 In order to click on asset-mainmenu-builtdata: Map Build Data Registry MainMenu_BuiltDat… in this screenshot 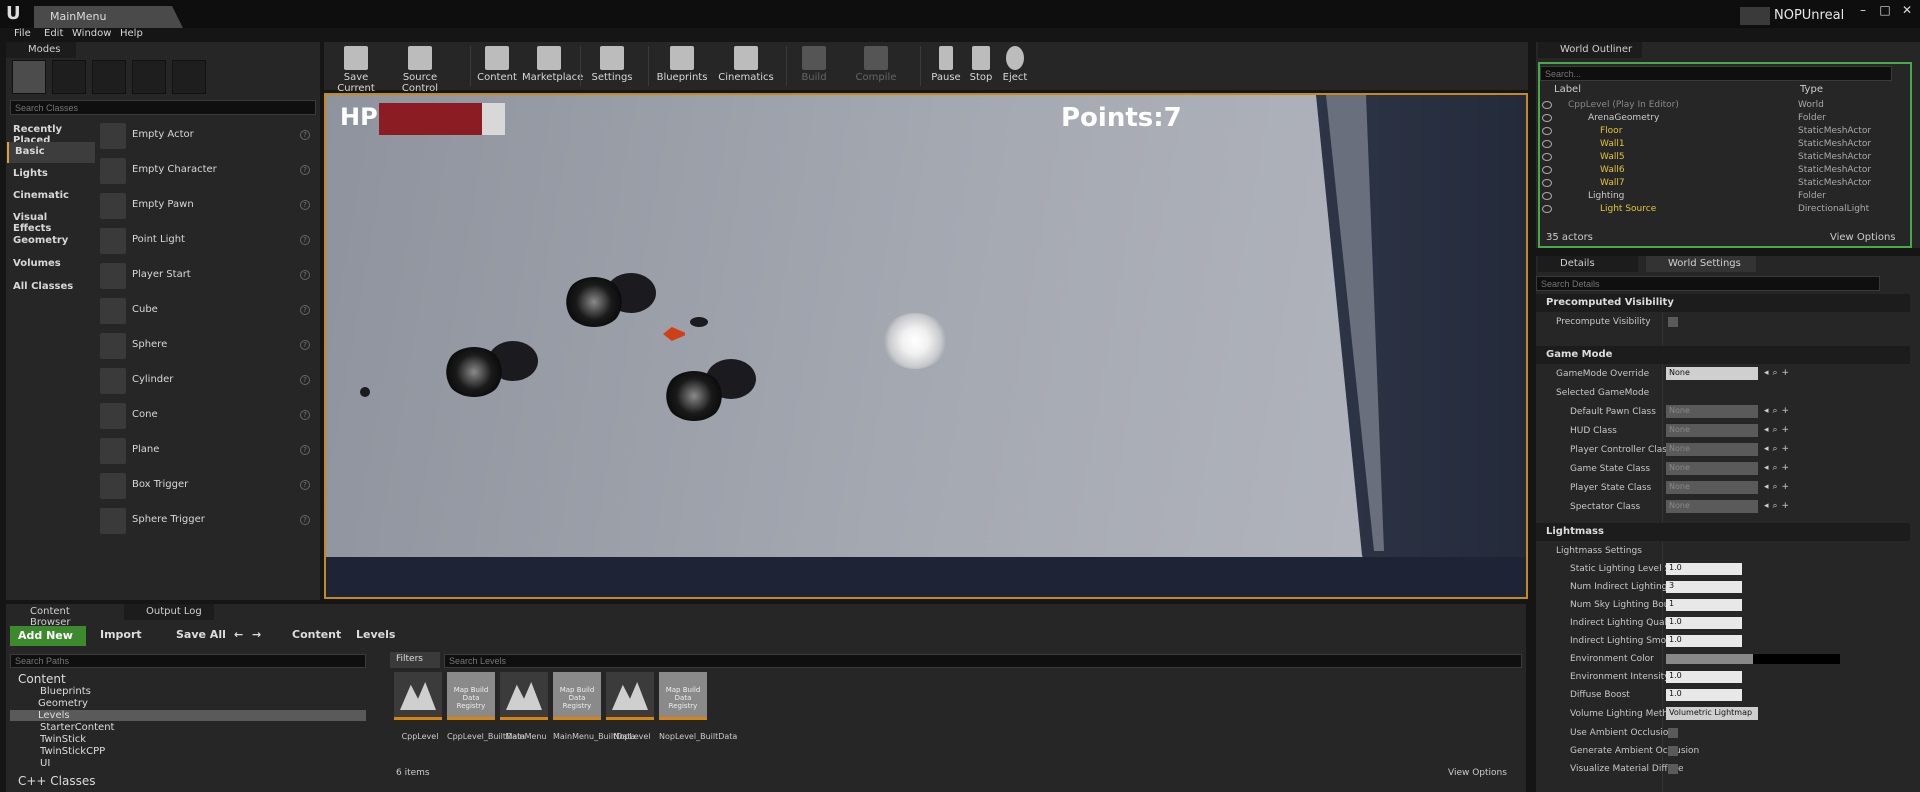, I will do `click(594, 707)`.